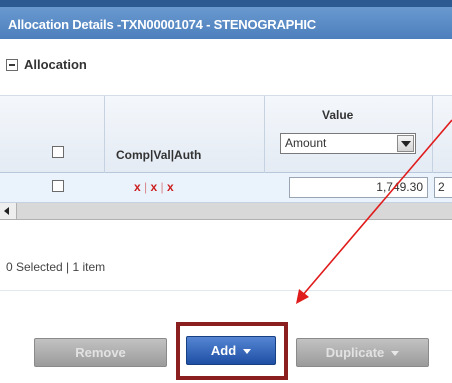 This screenshot has width=452, height=383. What do you see at coordinates (170, 187) in the screenshot?
I see `auth-flag-icon: x` at bounding box center [170, 187].